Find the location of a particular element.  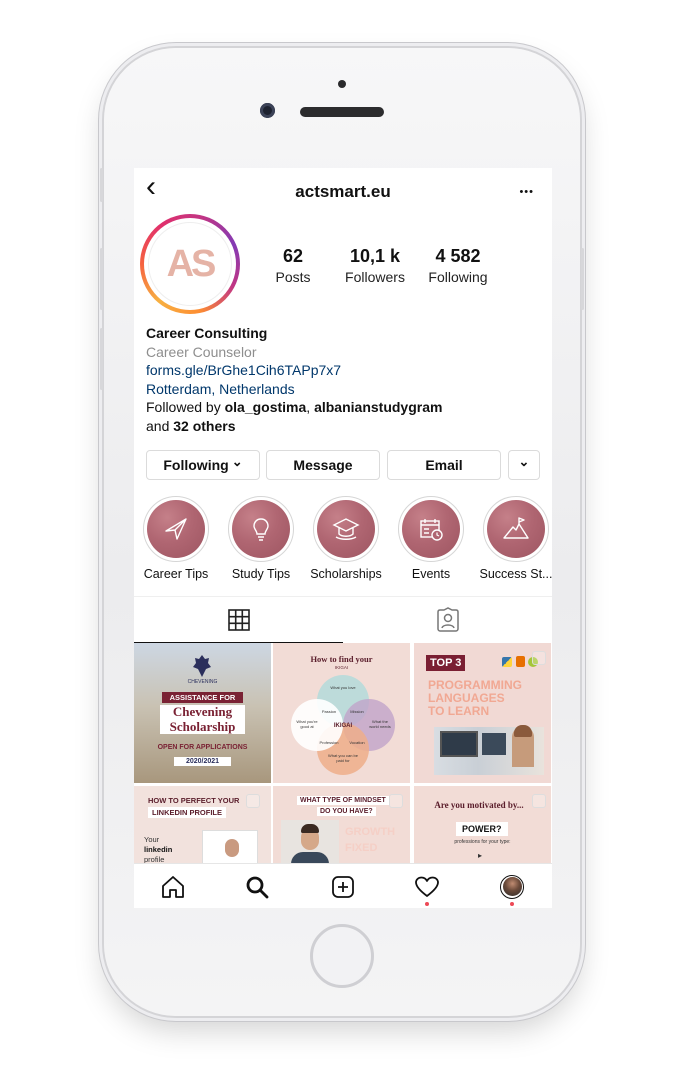

profile-avatar-icon is located at coordinates (512, 886).